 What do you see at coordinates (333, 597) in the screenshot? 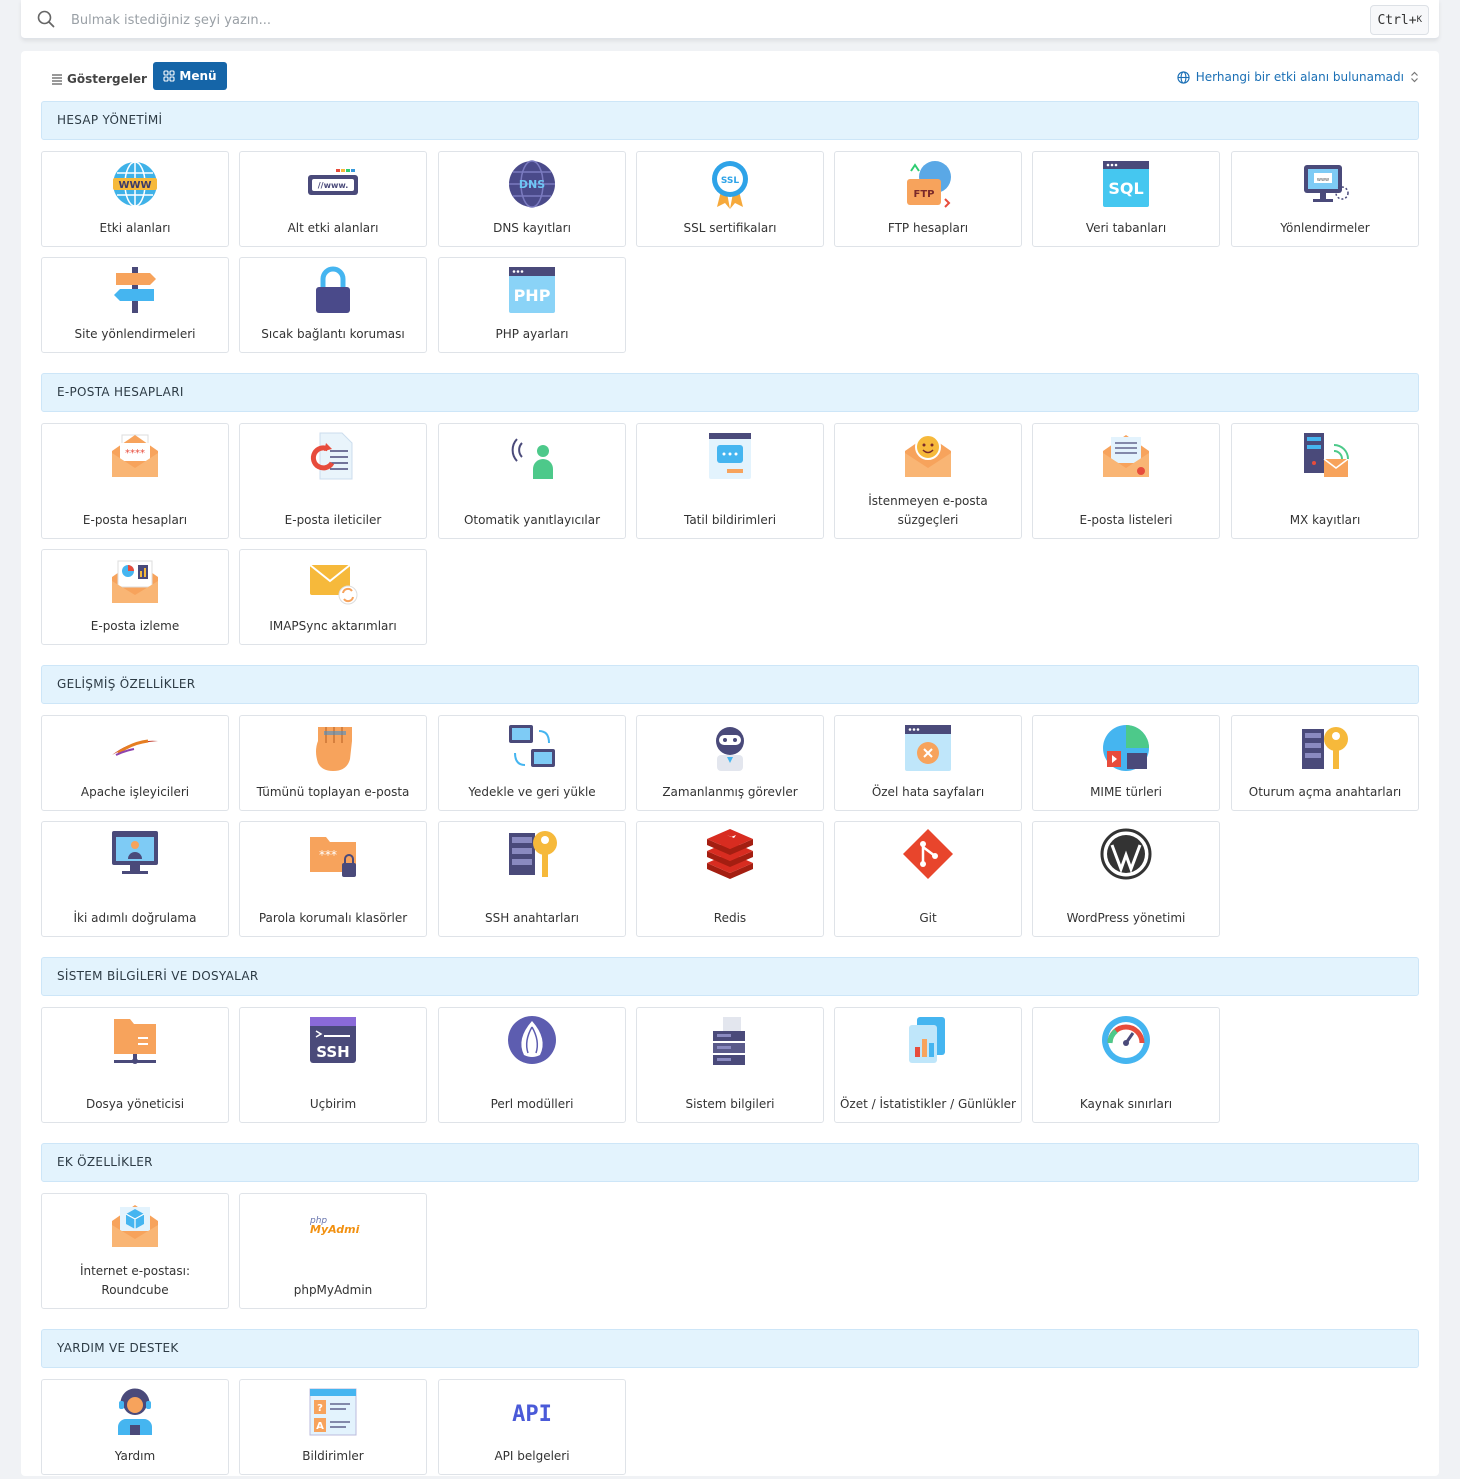
I see `menu-tile: IMAPSync aktarımları` at bounding box center [333, 597].